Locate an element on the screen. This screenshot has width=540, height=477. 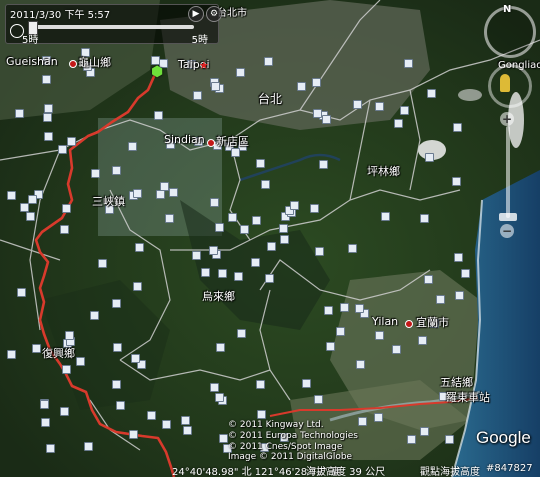
settings-gear-icon: ⚙ is located at coordinates (214, 14).